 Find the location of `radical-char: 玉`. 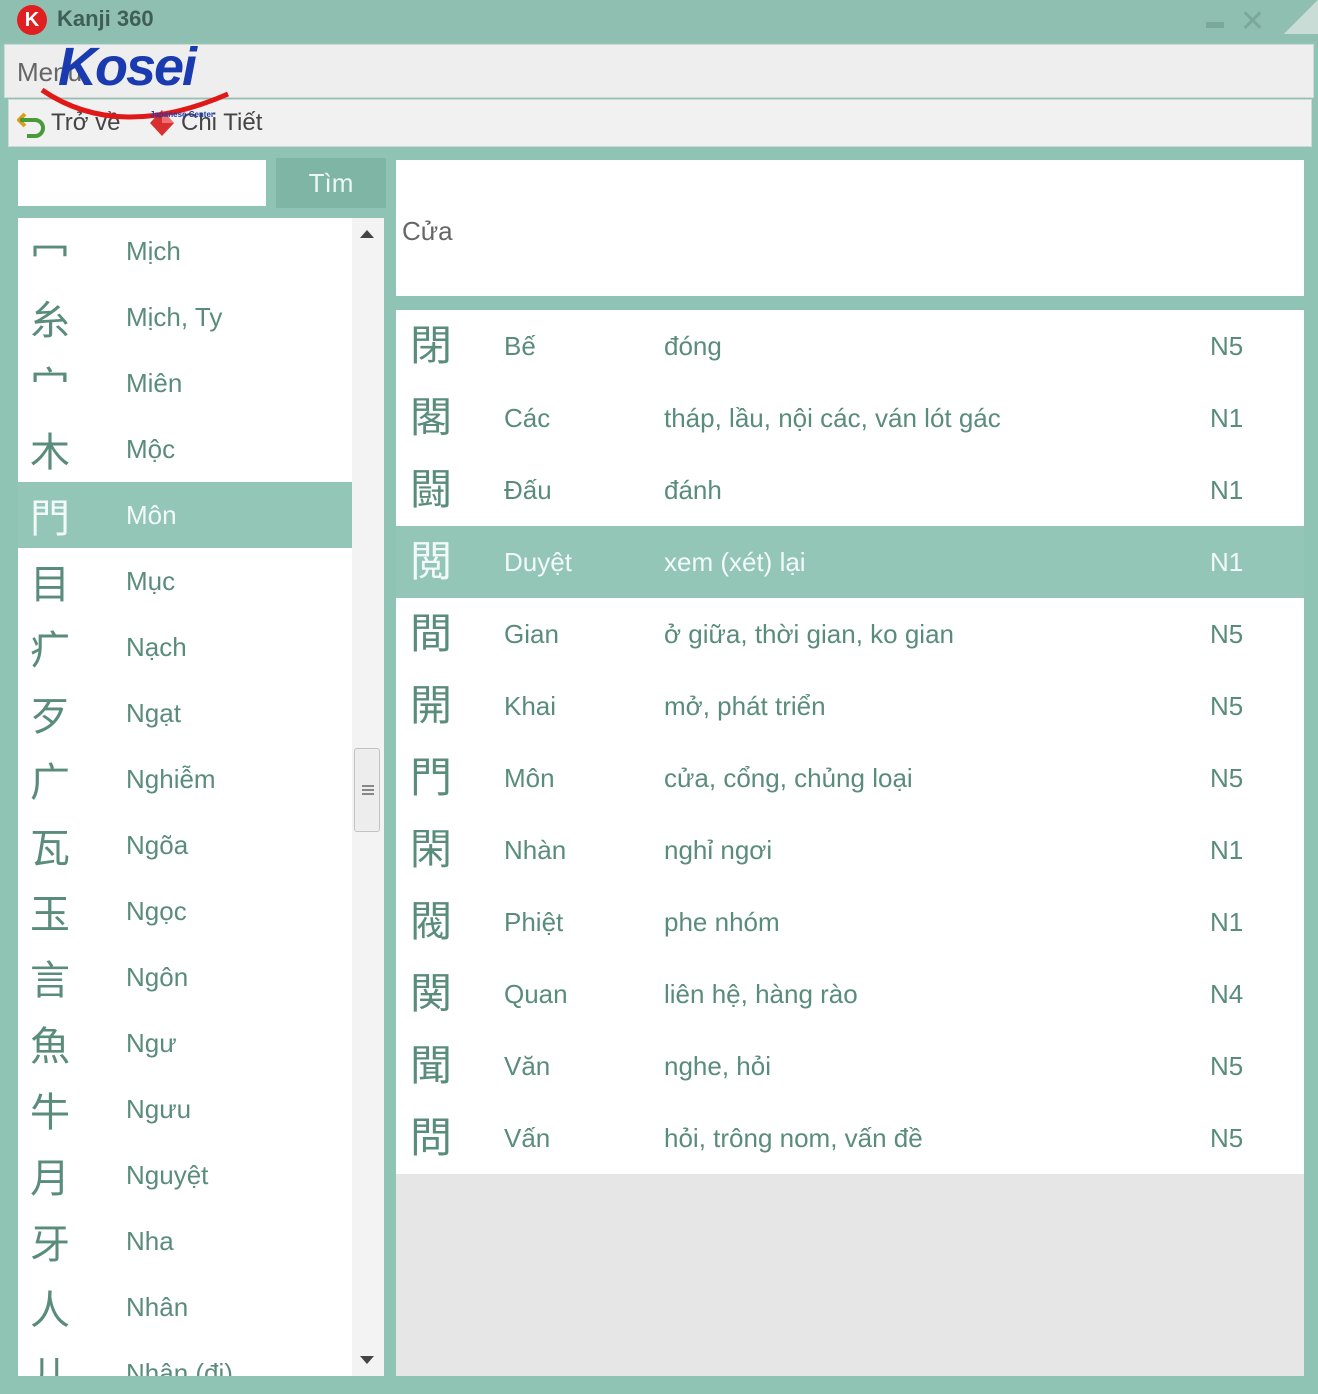

radical-char: 玉 is located at coordinates (50, 915).